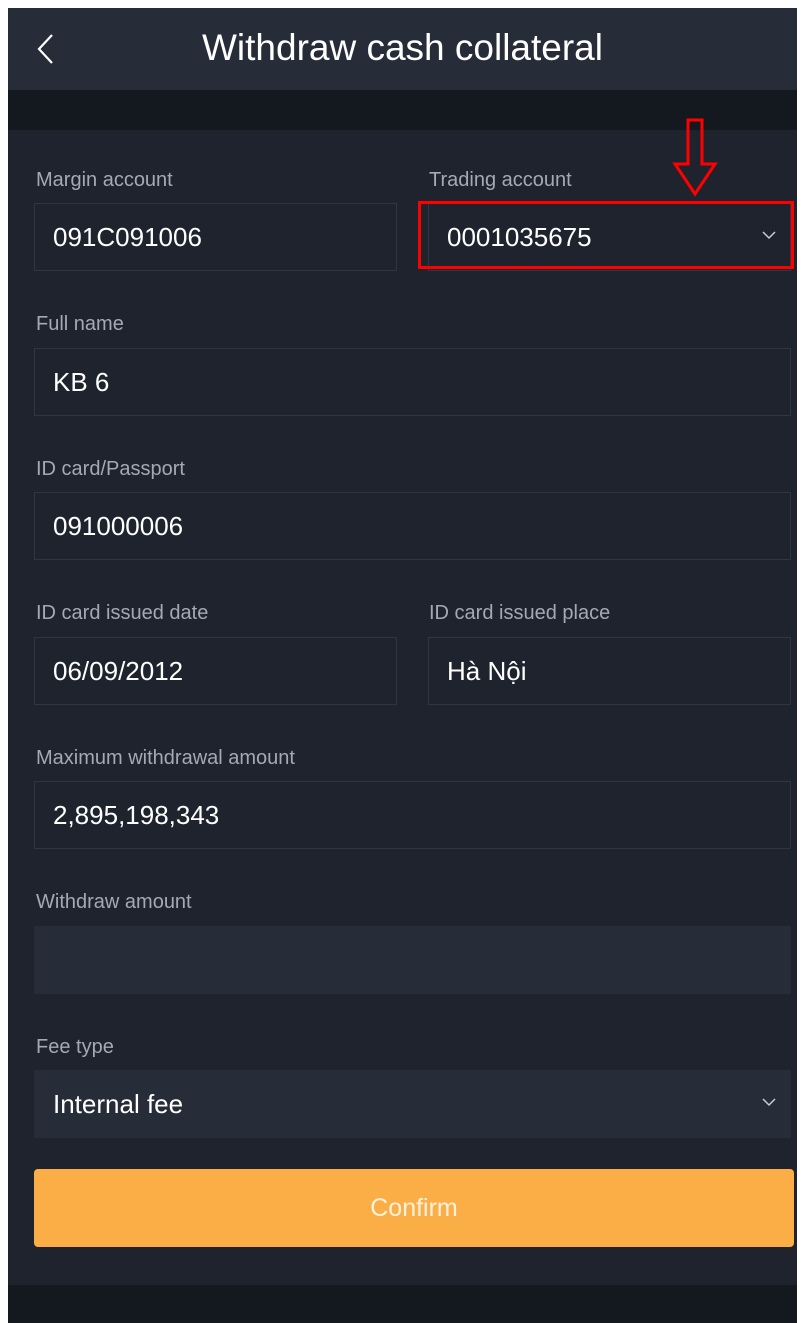 The width and height of the screenshot is (805, 1323). What do you see at coordinates (500, 180) in the screenshot?
I see `trading-account-label: Trading account` at bounding box center [500, 180].